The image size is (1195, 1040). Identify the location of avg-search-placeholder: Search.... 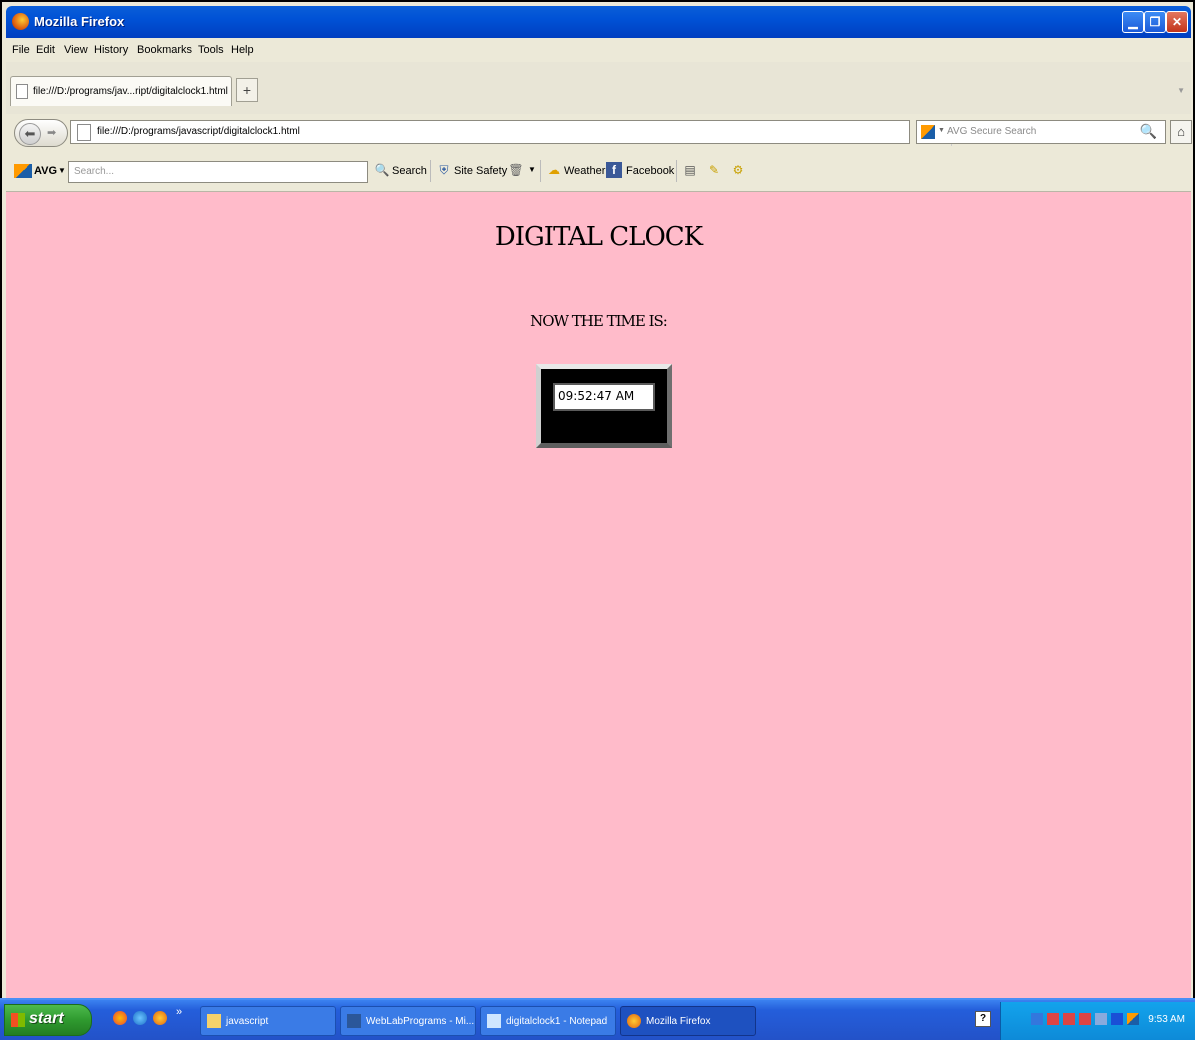
(94, 171).